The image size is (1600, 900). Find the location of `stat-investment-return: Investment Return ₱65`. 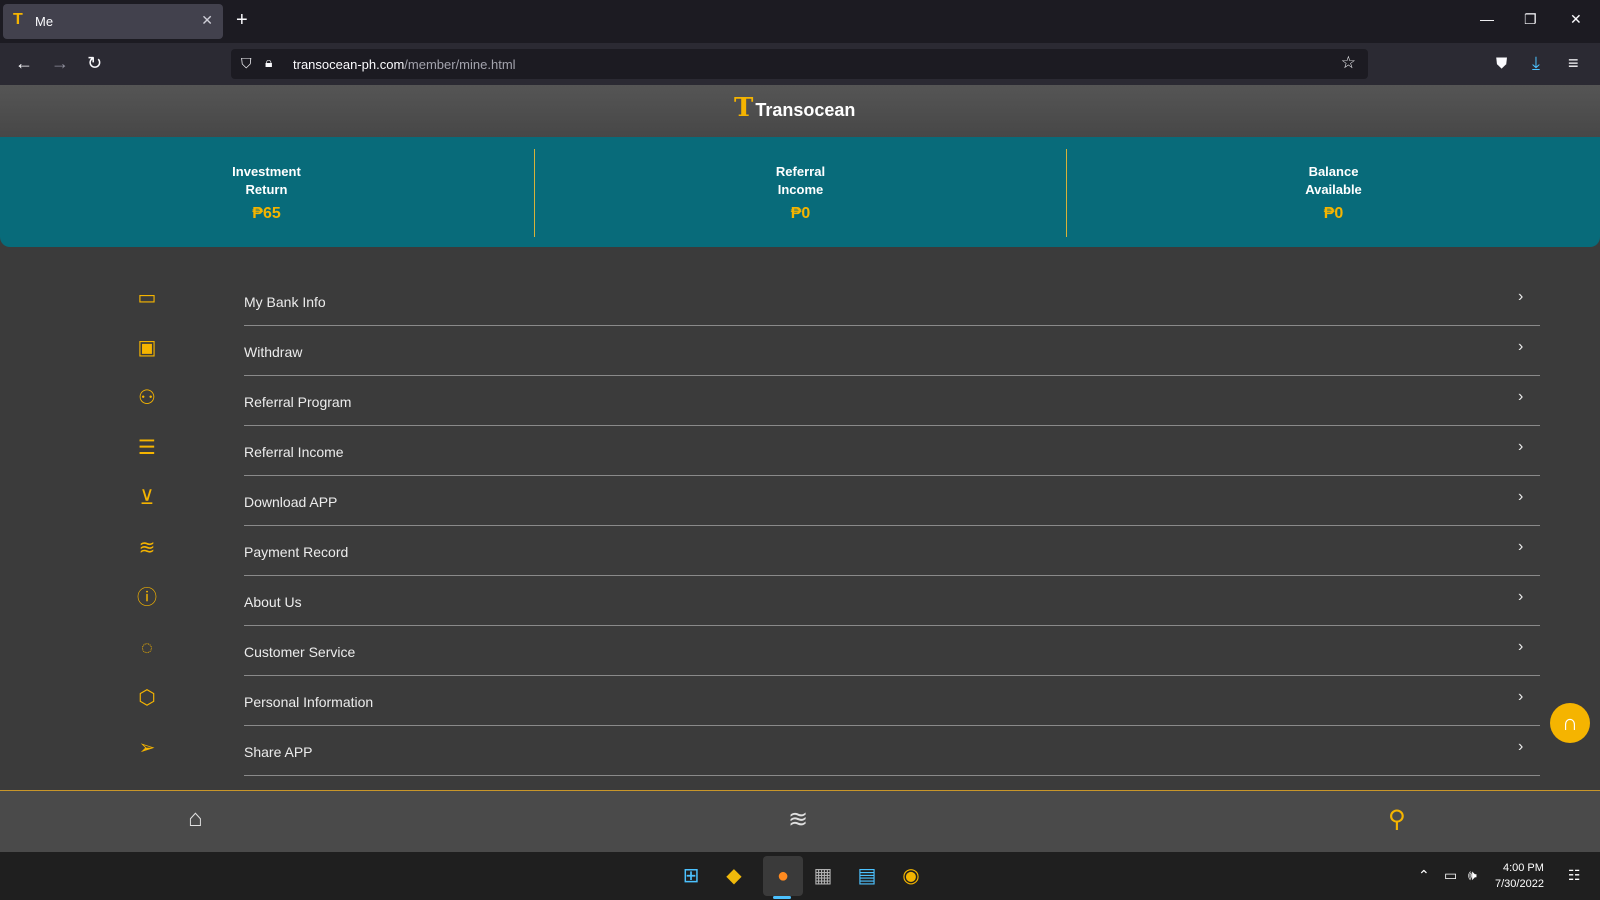

stat-investment-return: Investment Return ₱65 is located at coordinates (266, 192).